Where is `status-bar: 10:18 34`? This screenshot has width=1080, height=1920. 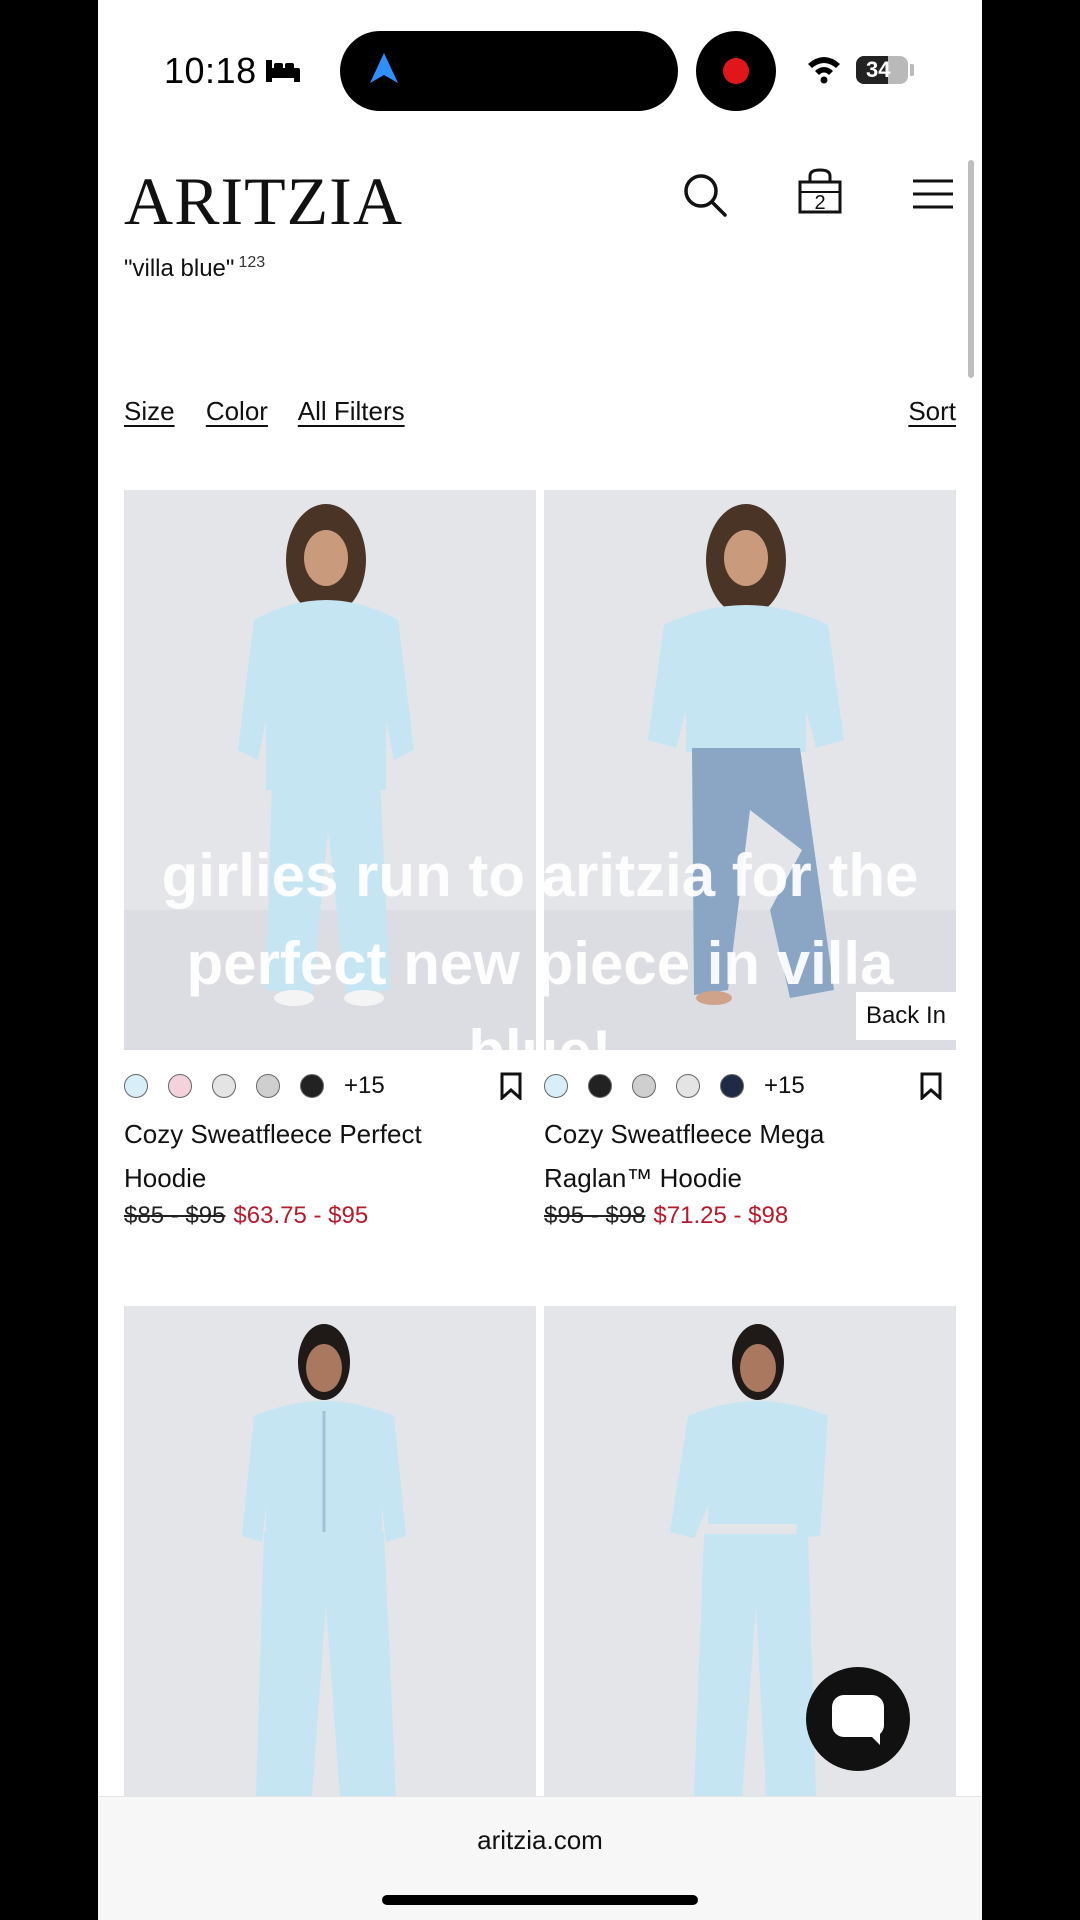
status-bar: 10:18 34 is located at coordinates (540, 70).